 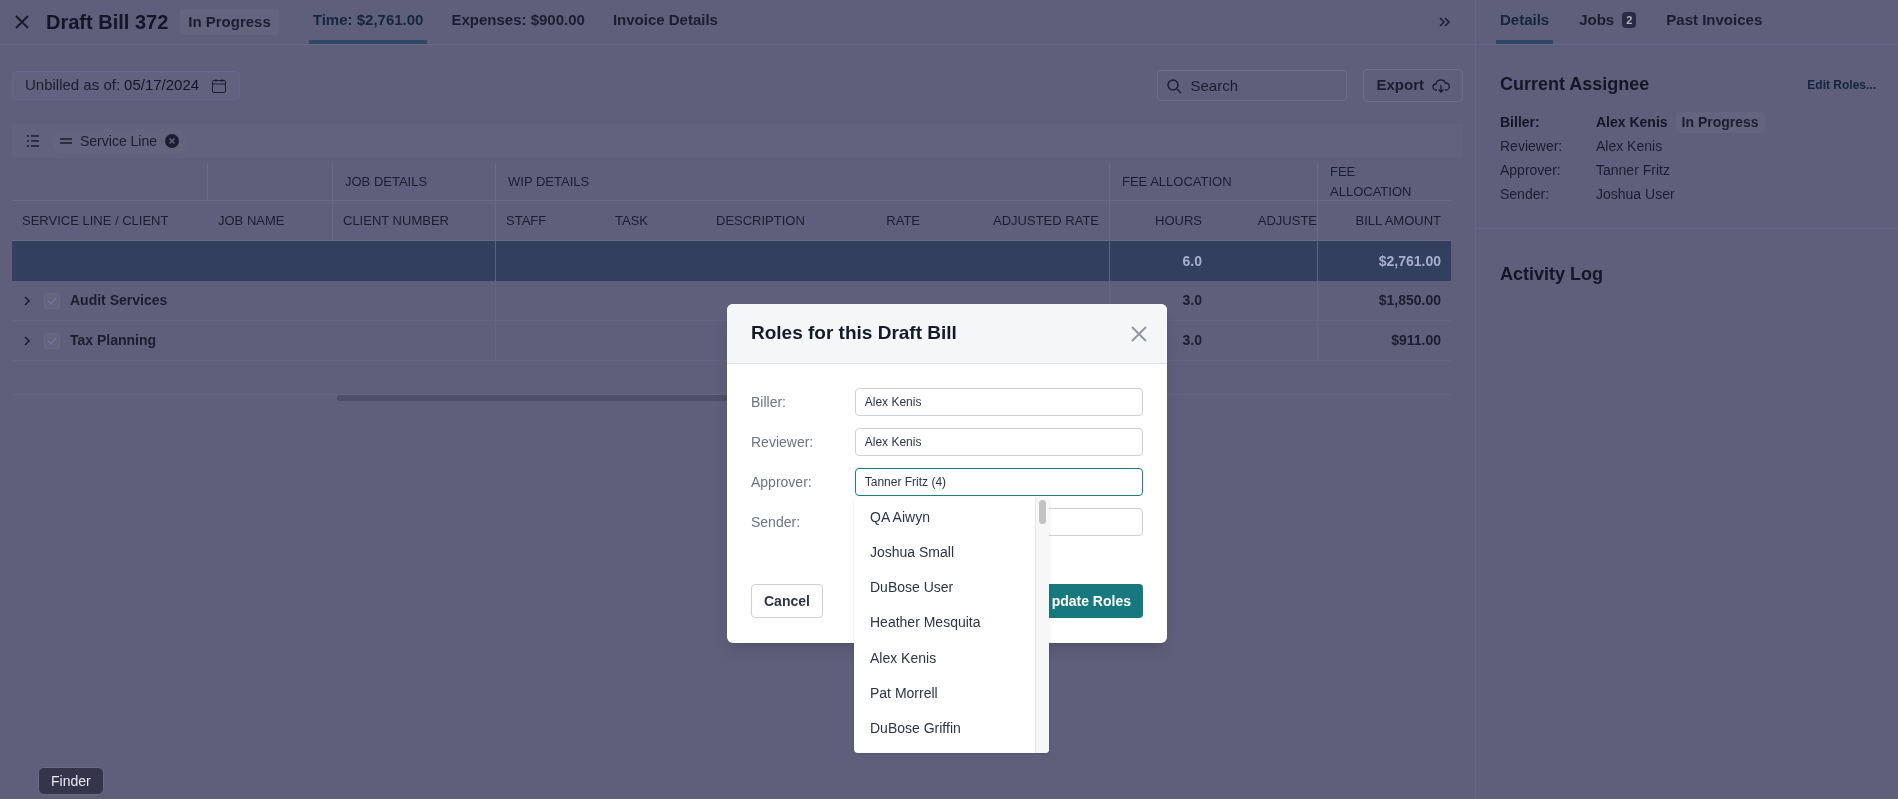 I want to click on cloud-download-icon, so click(x=1441, y=85).